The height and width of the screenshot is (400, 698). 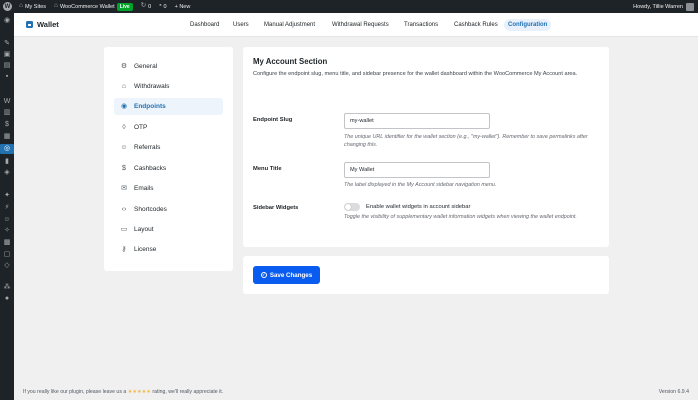 What do you see at coordinates (29, 24) in the screenshot?
I see `wallet-logo-icon` at bounding box center [29, 24].